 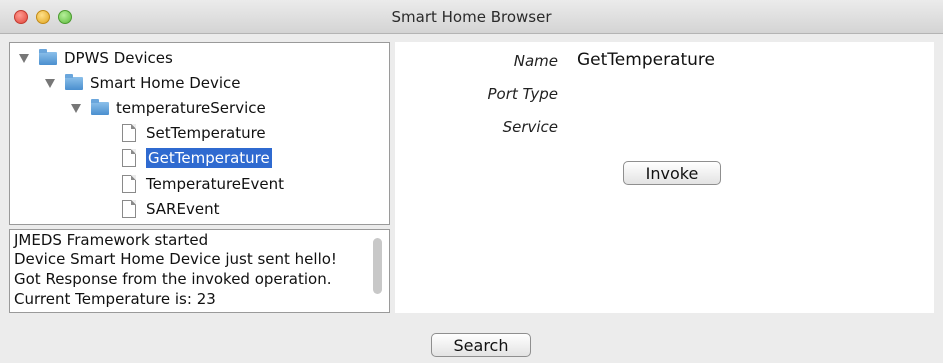 What do you see at coordinates (530, 127) in the screenshot?
I see `service-label: Service` at bounding box center [530, 127].